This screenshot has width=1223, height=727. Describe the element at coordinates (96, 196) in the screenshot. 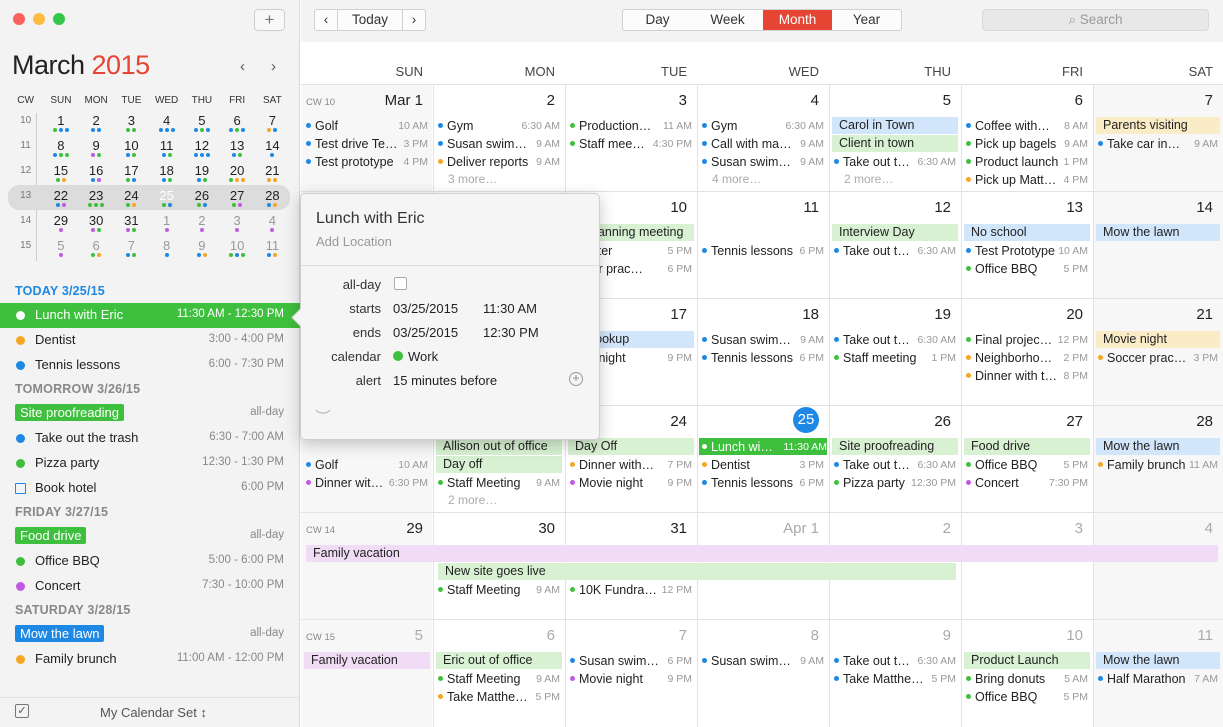

I see `mini-day: 23` at that location.